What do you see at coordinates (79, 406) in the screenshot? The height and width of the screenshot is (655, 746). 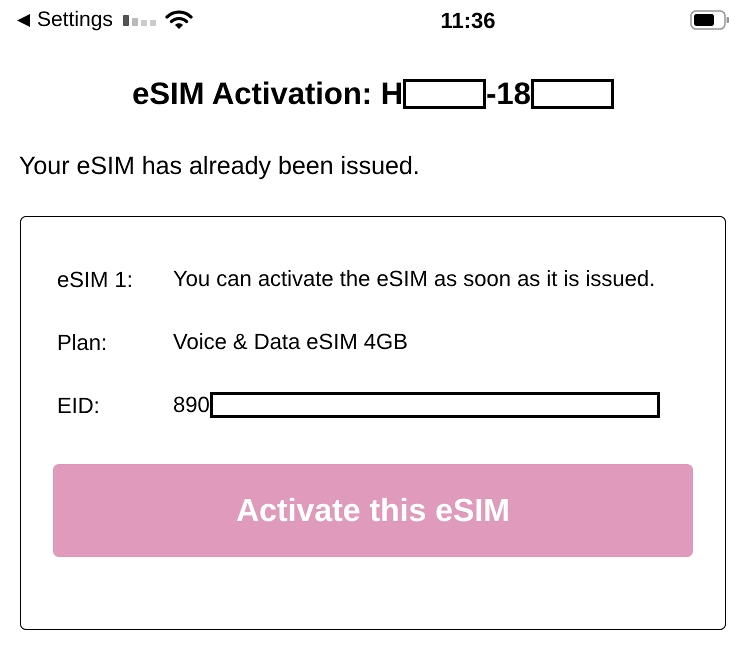 I see `field-label: EID:` at bounding box center [79, 406].